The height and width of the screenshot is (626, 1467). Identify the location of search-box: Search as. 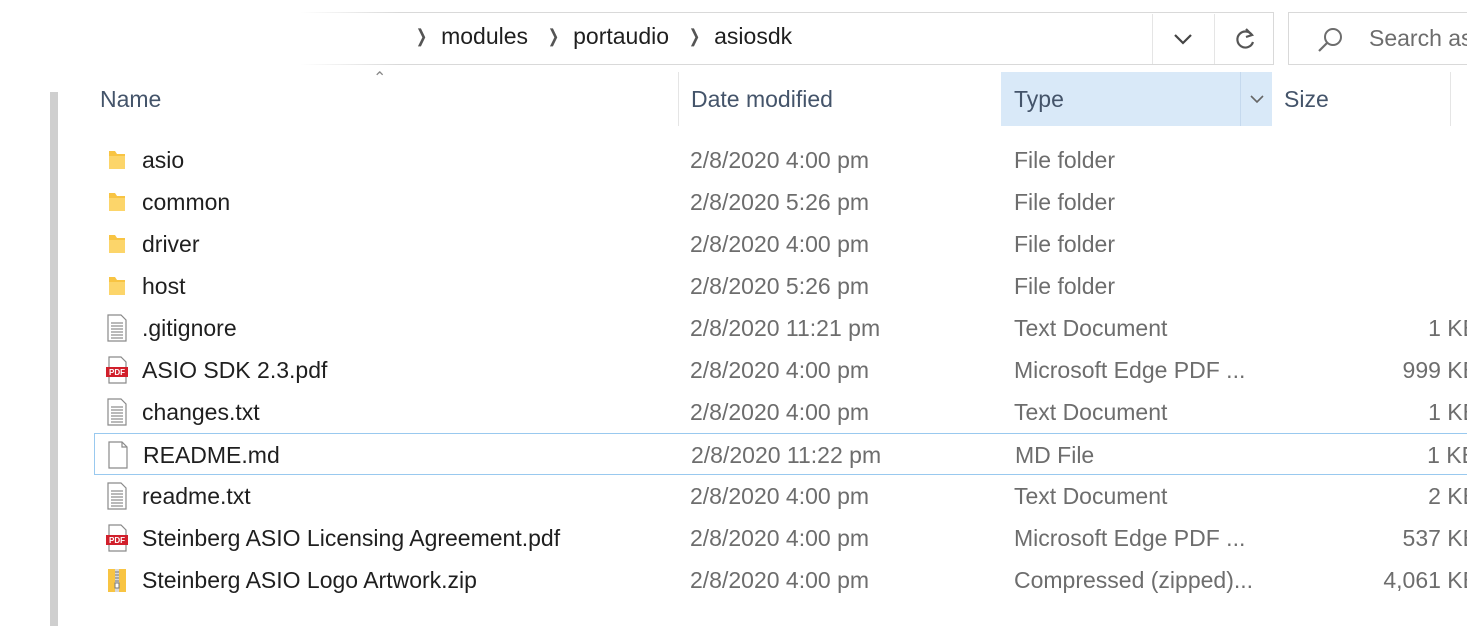
(1377, 38).